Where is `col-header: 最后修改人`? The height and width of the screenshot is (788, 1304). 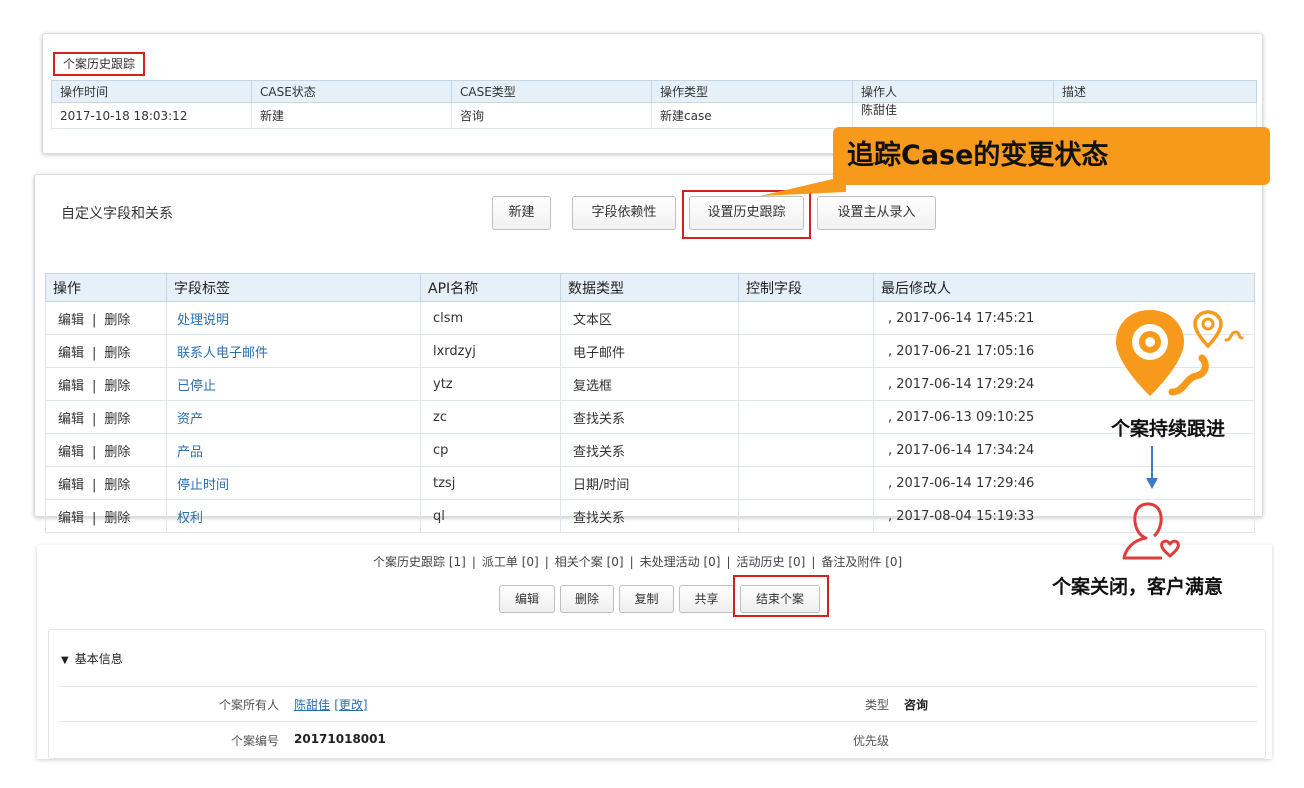 col-header: 最后修改人 is located at coordinates (1064, 287).